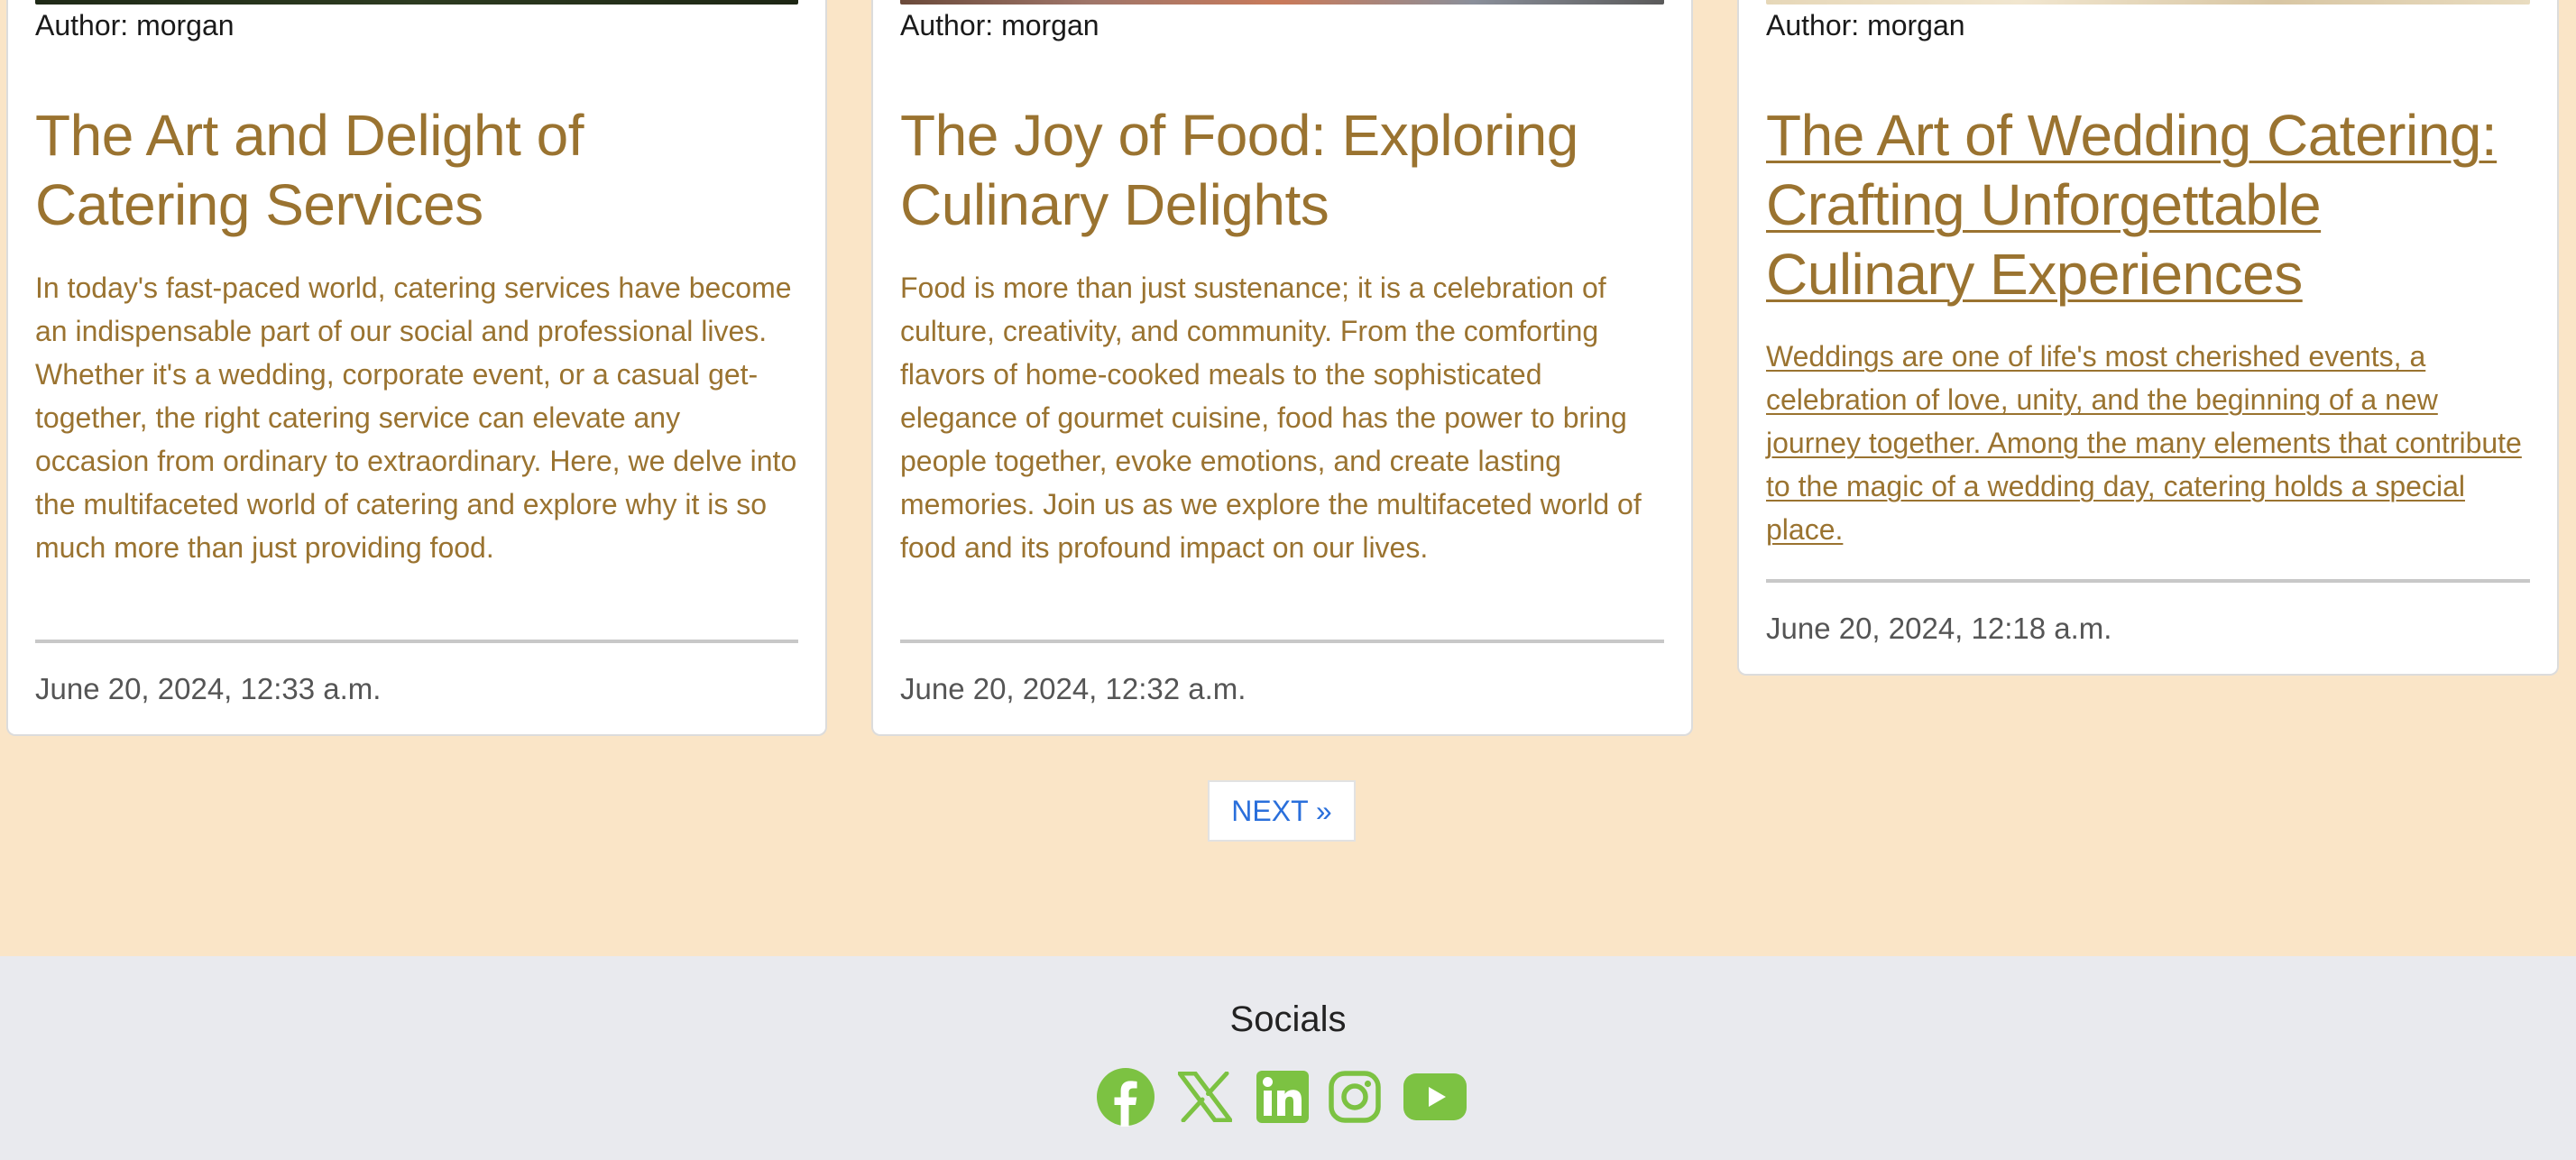 This screenshot has width=2576, height=1160. I want to click on linkedin-icon, so click(1282, 1096).